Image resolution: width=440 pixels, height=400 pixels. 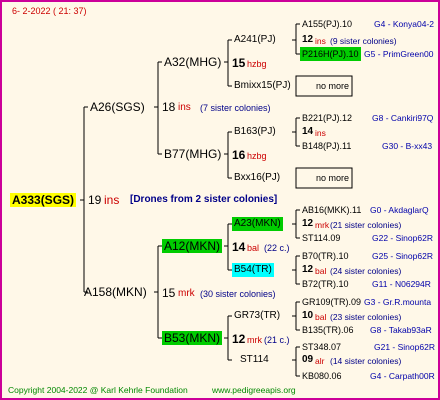 What do you see at coordinates (320, 361) in the screenshot?
I see `gen3-ins-label: alr` at bounding box center [320, 361].